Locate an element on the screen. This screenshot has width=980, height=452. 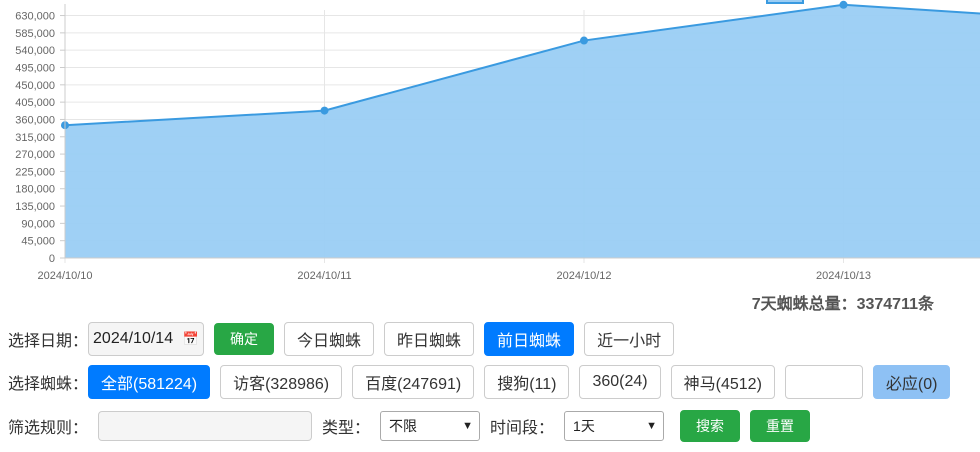
chart-legend is located at coordinates (785, 3).